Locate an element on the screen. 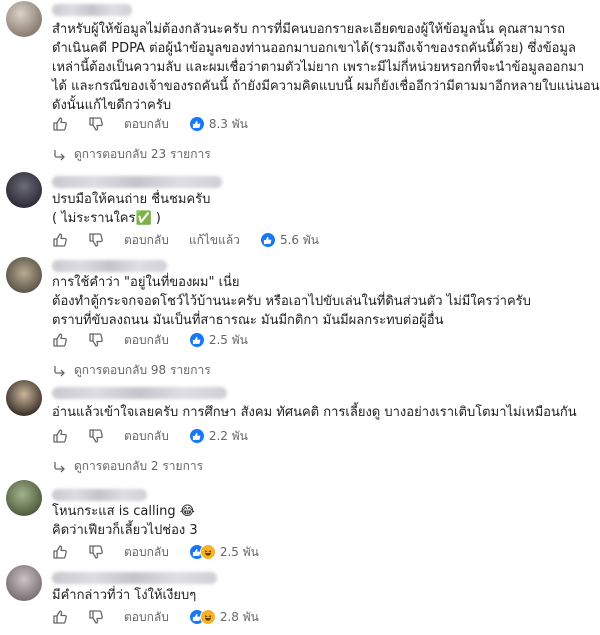  view-replies-label: ดูการตอบกลับ 2 รายการ is located at coordinates (139, 466).